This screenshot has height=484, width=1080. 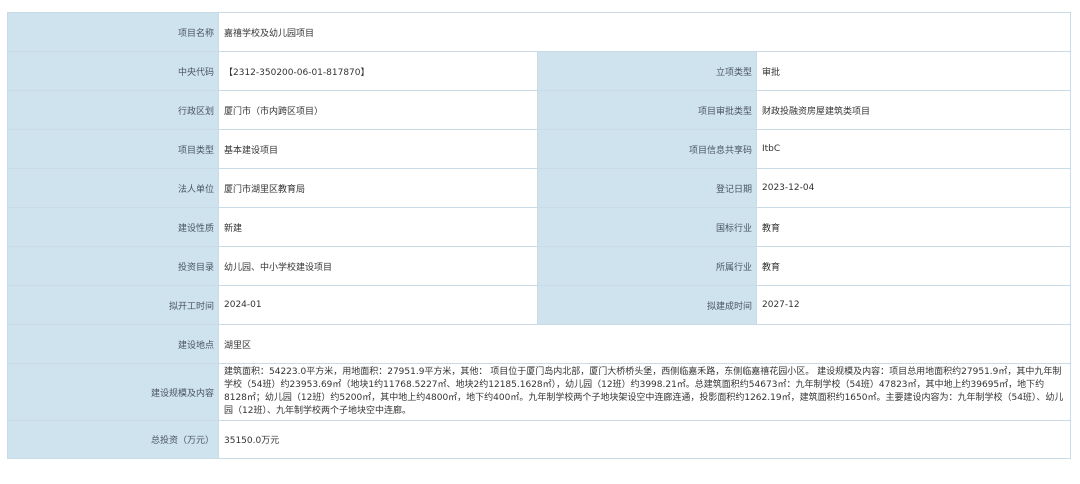 I want to click on row-project-name: 项目名称 嘉禧学校及幼儿园项目, so click(x=539, y=32).